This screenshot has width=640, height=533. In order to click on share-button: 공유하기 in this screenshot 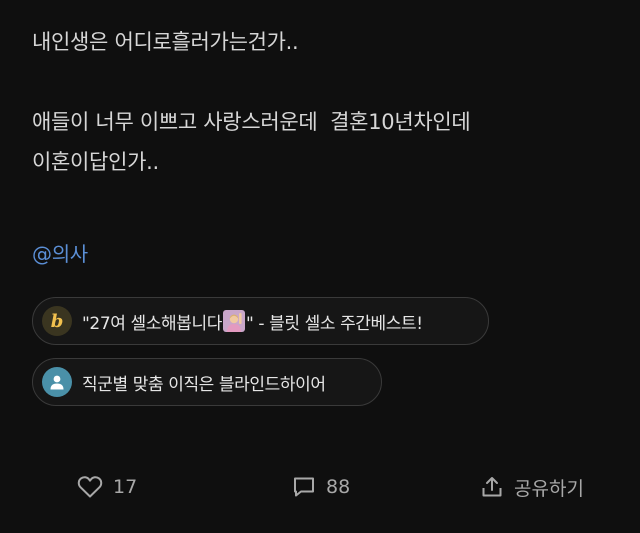, I will do `click(532, 487)`.